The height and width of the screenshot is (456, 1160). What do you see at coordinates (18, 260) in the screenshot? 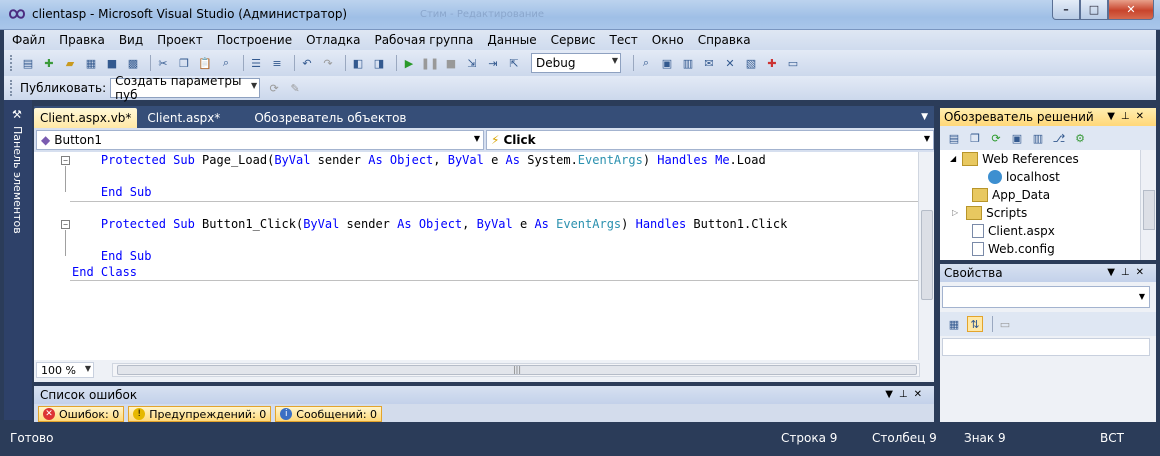
I see `toolbox-strip: ⚒ Панель элементов` at bounding box center [18, 260].